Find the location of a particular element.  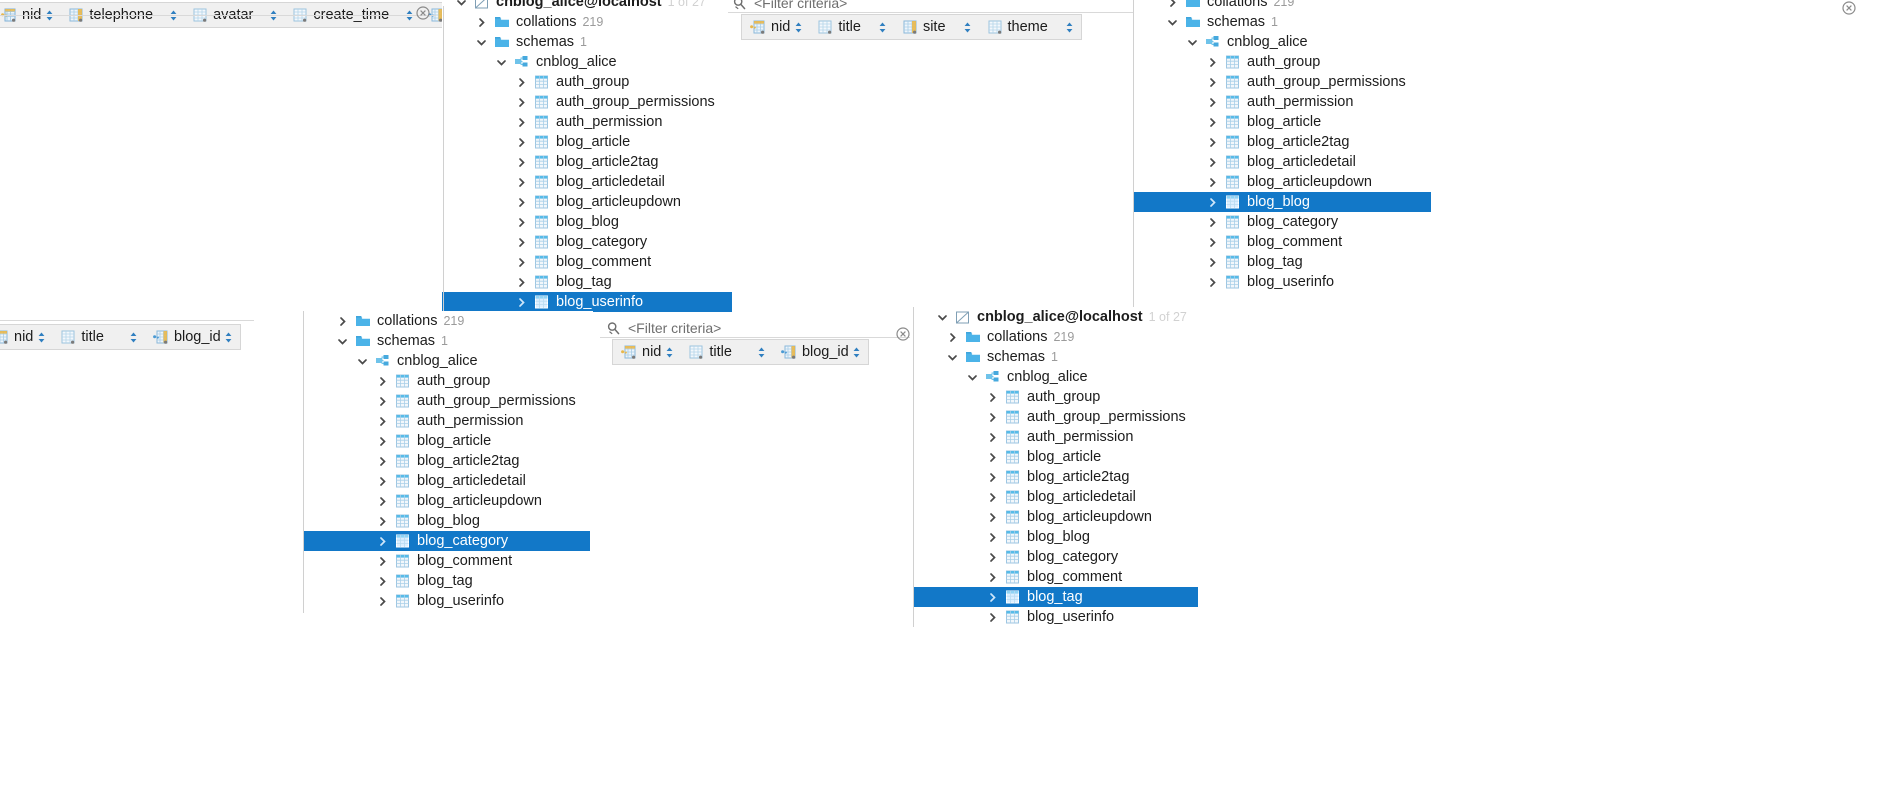

tree-node-collations: collations 219 is located at coordinates (587, 22).